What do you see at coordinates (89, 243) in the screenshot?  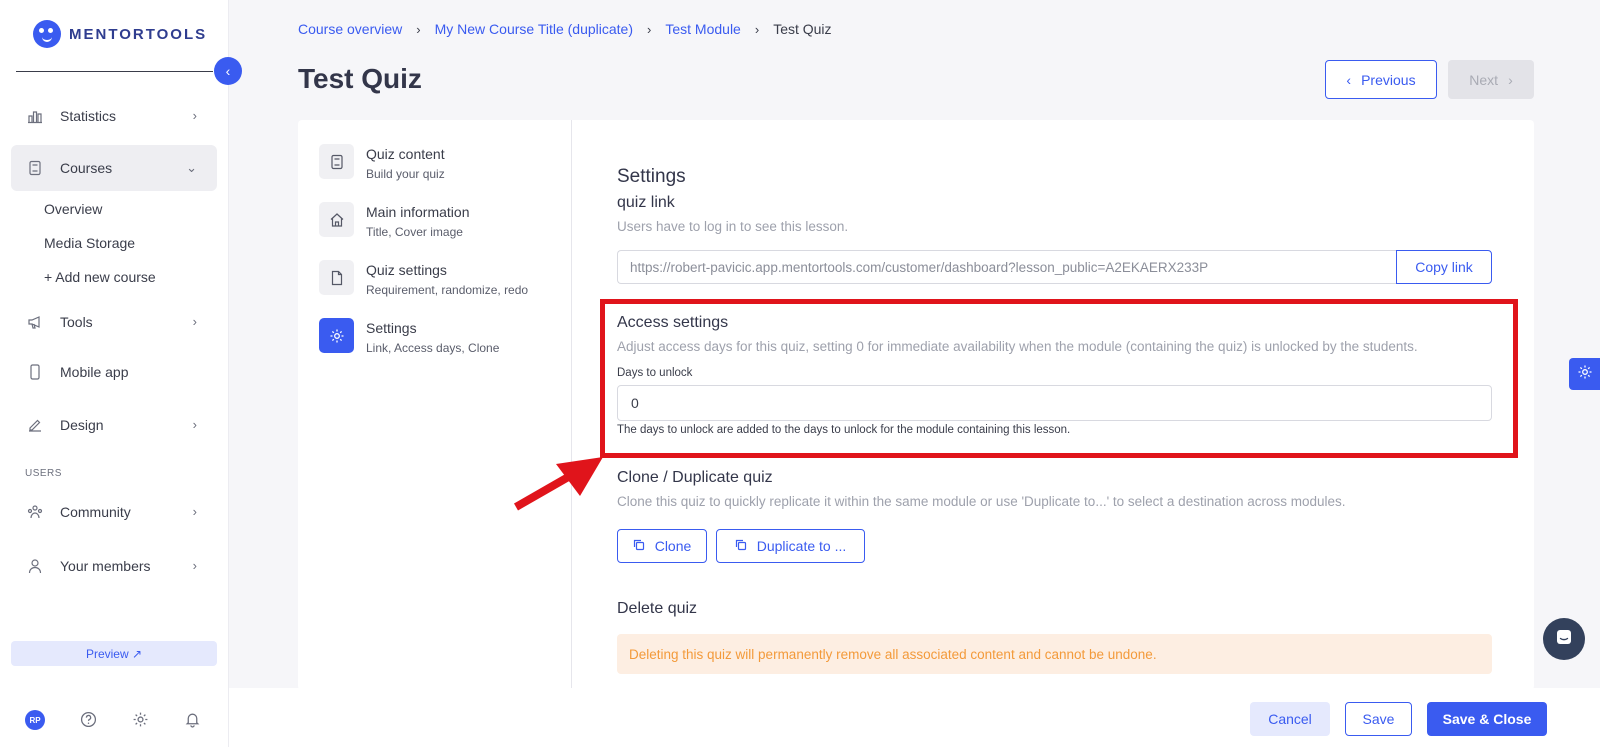 I see `sidebar-subitem-media-storage: Media Storage` at bounding box center [89, 243].